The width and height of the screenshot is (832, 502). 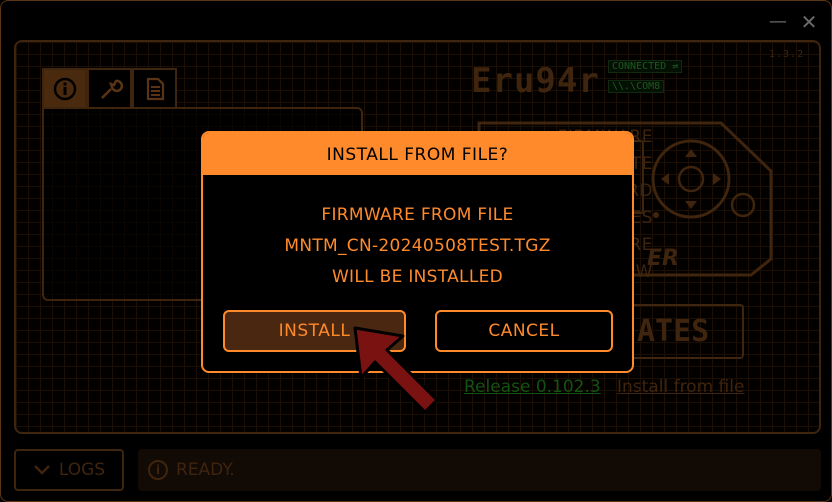 What do you see at coordinates (205, 470) in the screenshot?
I see `status-text: READY.` at bounding box center [205, 470].